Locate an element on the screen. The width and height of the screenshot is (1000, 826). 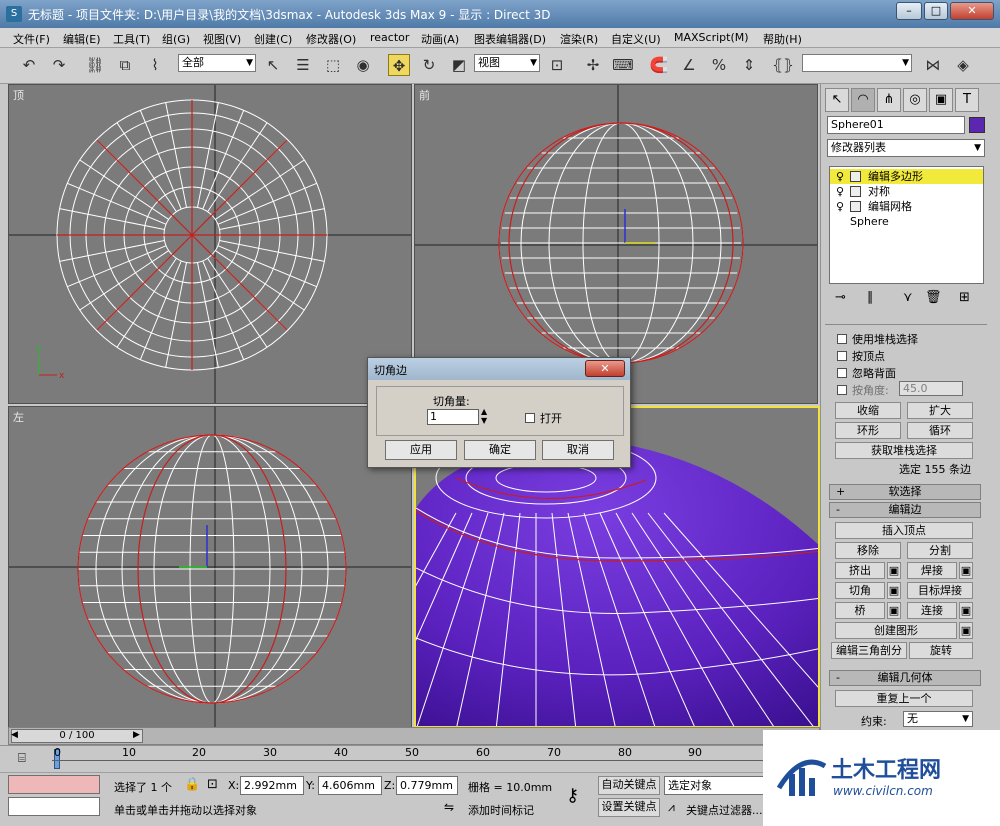
target-weld-button: 目标焊接 is located at coordinates (940, 590).